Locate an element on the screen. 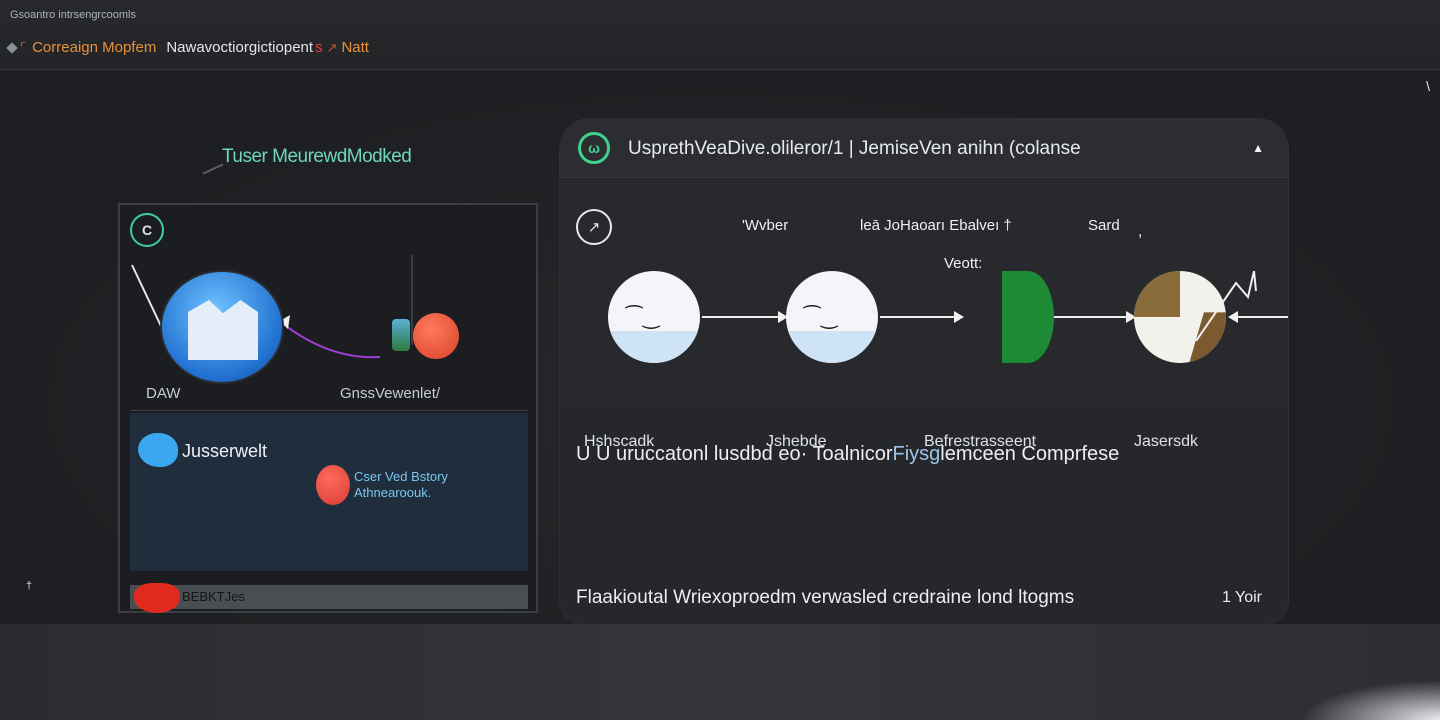 This screenshot has height=720, width=1440. history-note-line1: Cser Ved Bstory is located at coordinates (401, 476).